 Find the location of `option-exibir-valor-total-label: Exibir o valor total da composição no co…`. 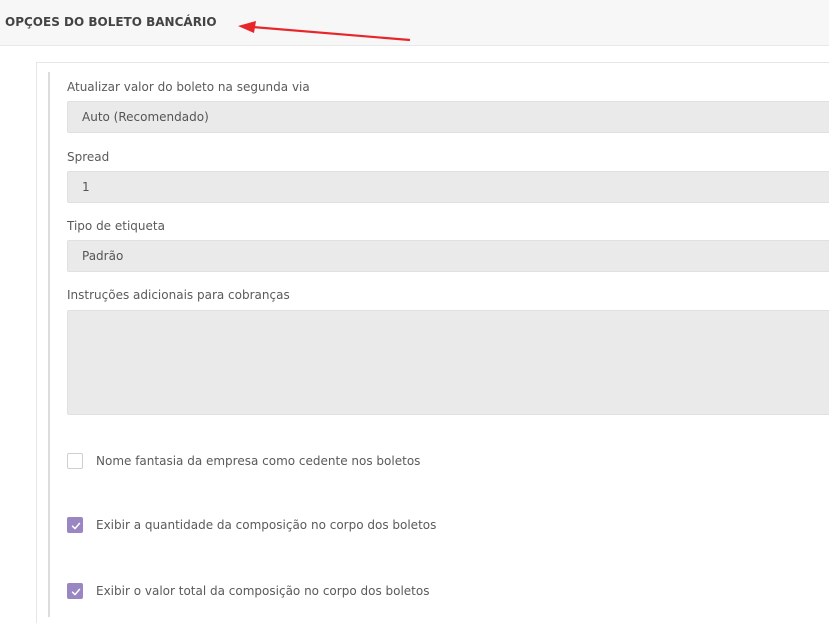

option-exibir-valor-total-label: Exibir o valor total da composição no co… is located at coordinates (262, 591).